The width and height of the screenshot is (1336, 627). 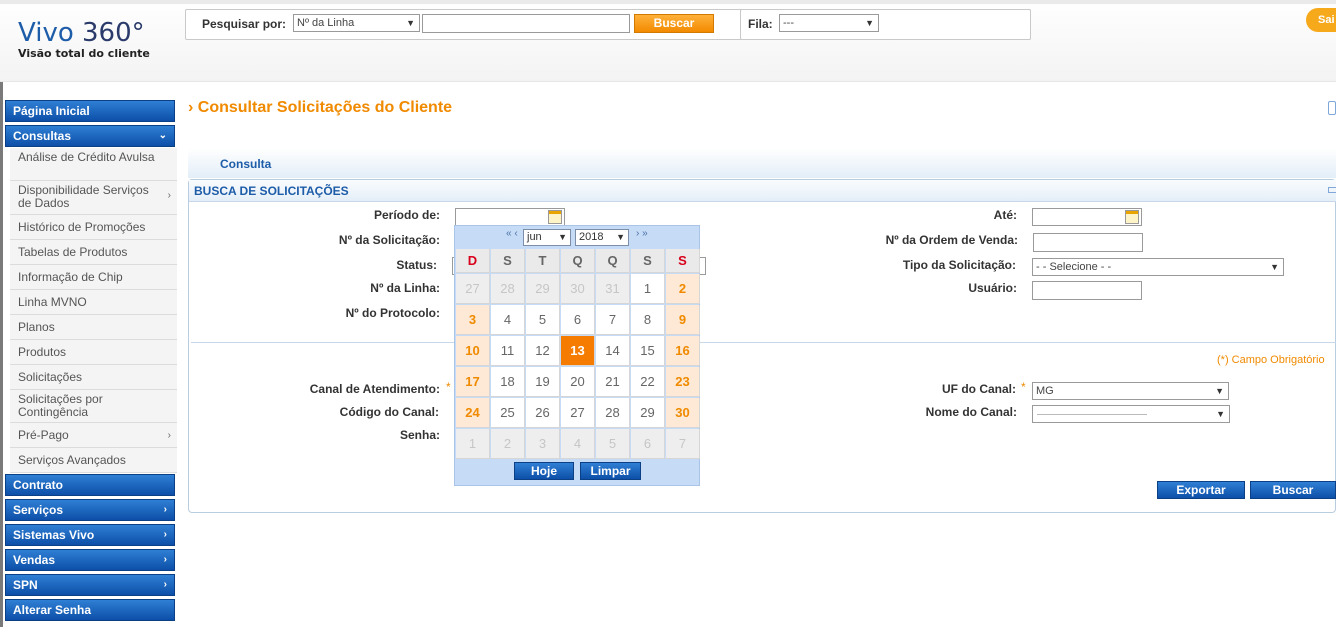 I want to click on calendar-day: 27, so click(x=578, y=413).